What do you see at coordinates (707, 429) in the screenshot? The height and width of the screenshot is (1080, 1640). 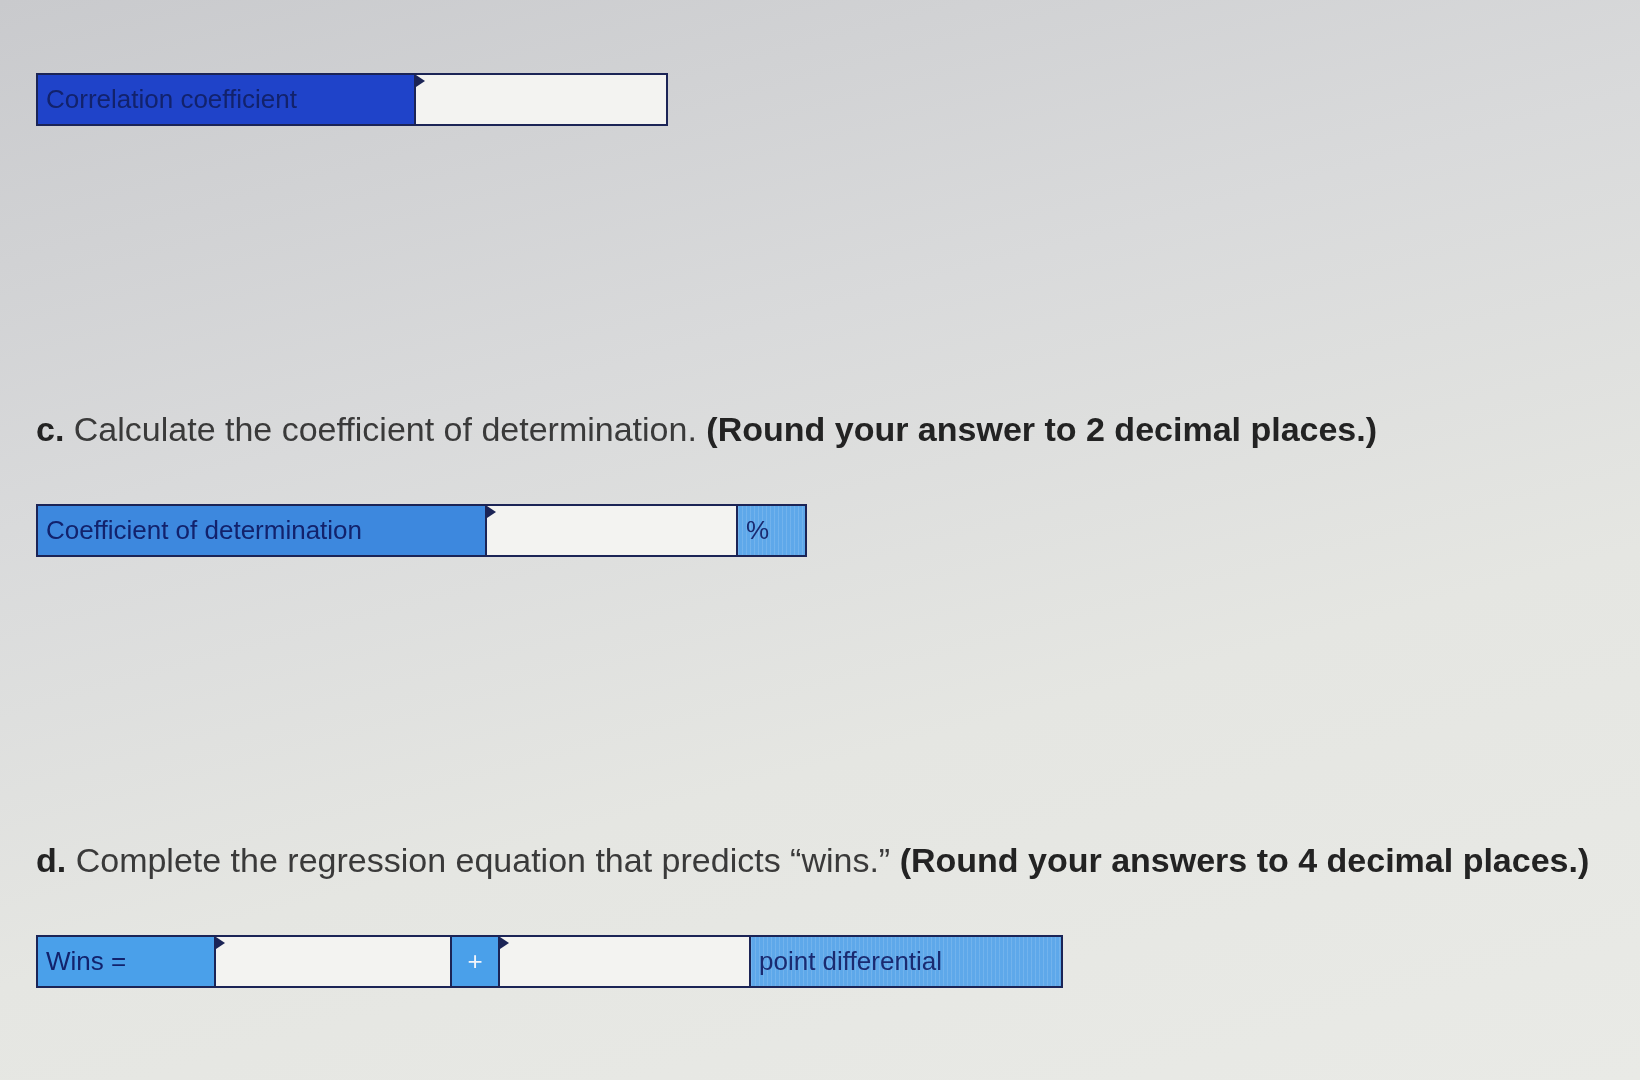 I see `question-text: c. Calculate the coefficient of determination. (Round your answer to 2 decimal places.)` at bounding box center [707, 429].